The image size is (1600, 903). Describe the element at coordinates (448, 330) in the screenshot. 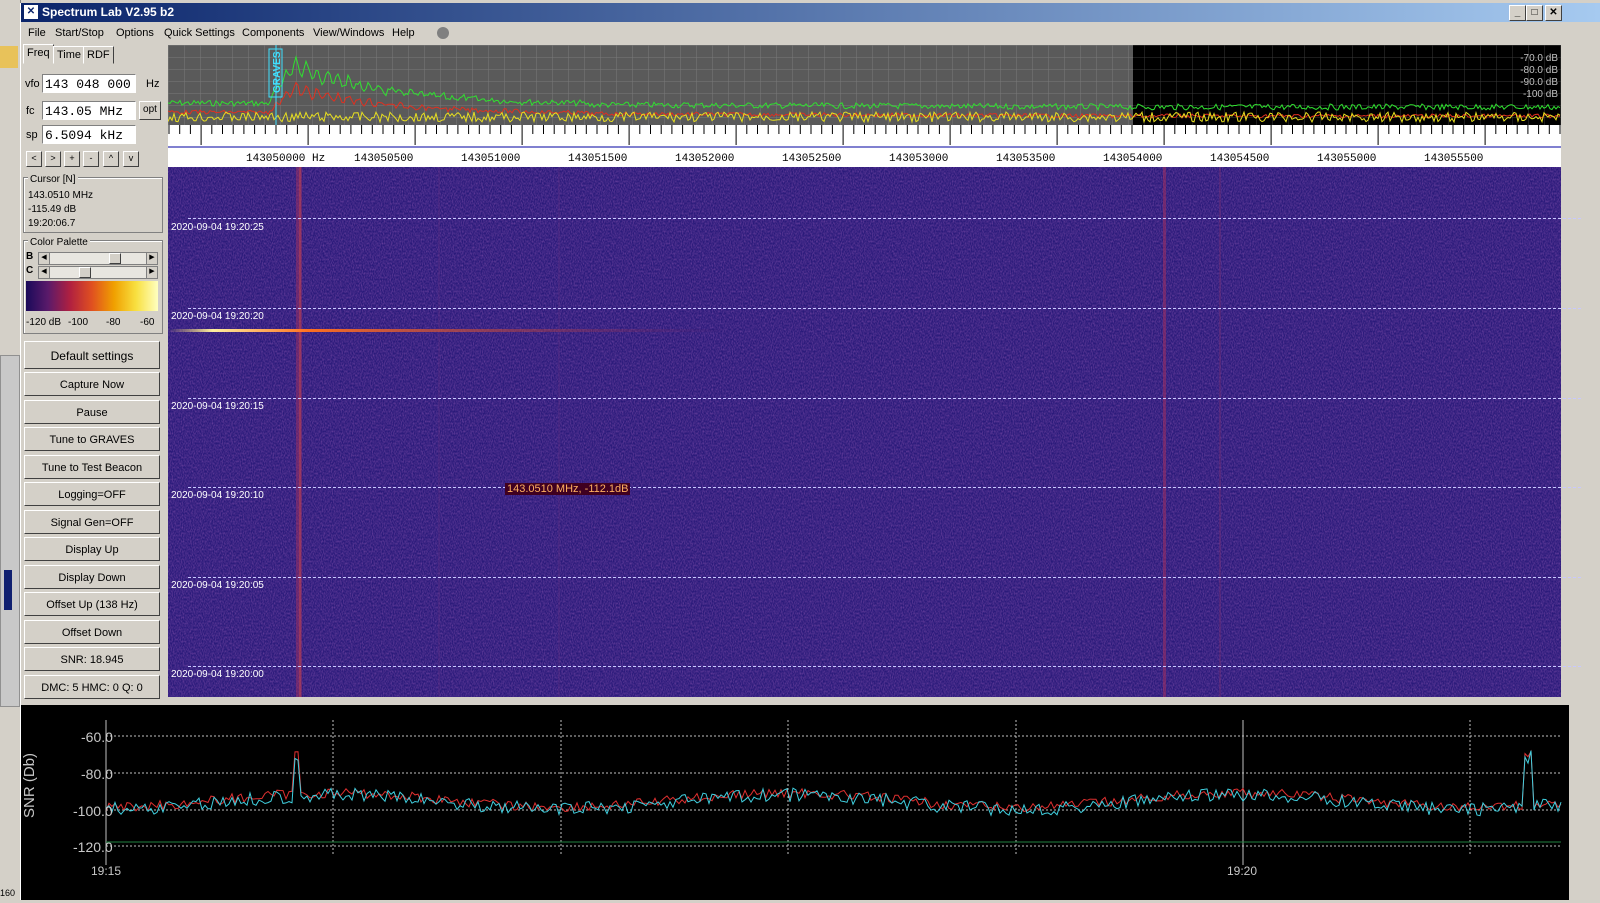

I see `meteor-echo-trace` at that location.